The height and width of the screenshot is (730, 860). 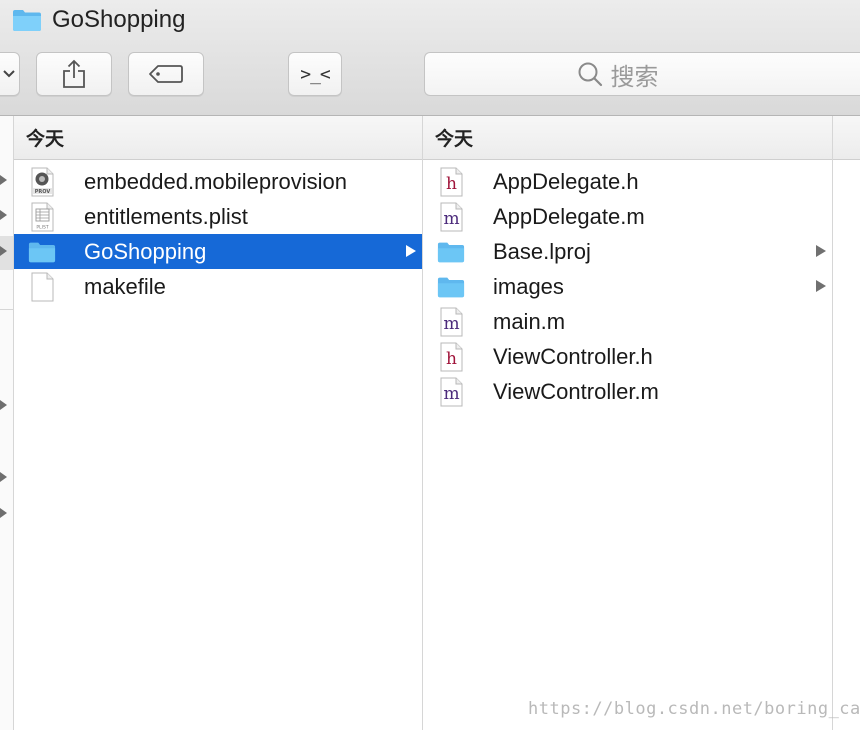 I want to click on file-name: AppDelegate.h, so click(x=566, y=181).